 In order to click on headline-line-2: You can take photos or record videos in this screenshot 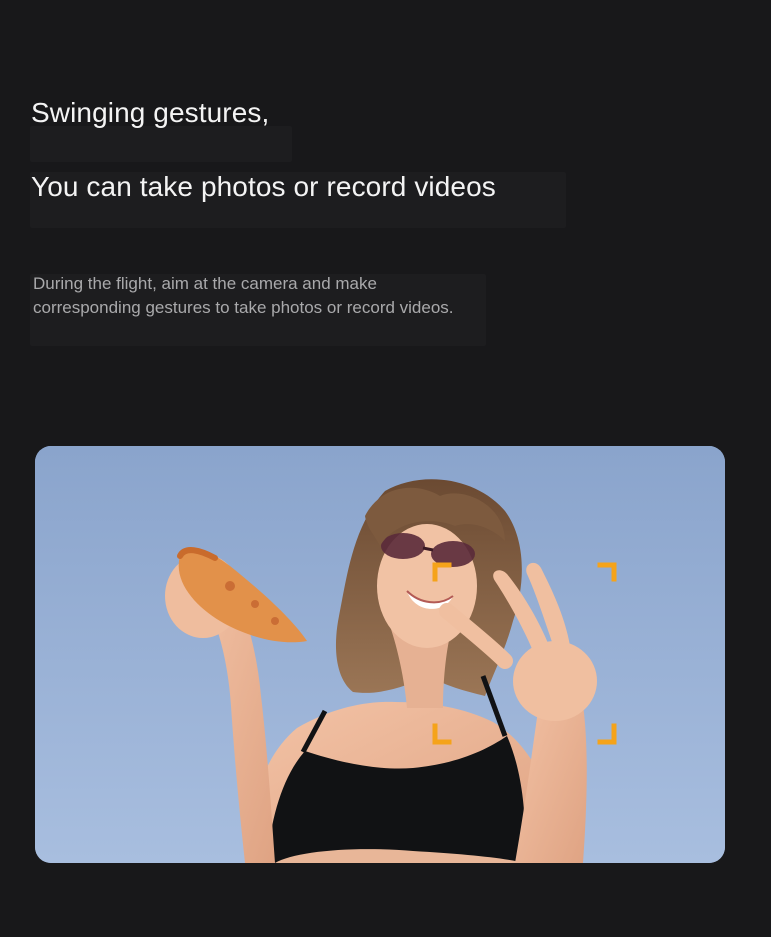, I will do `click(263, 186)`.